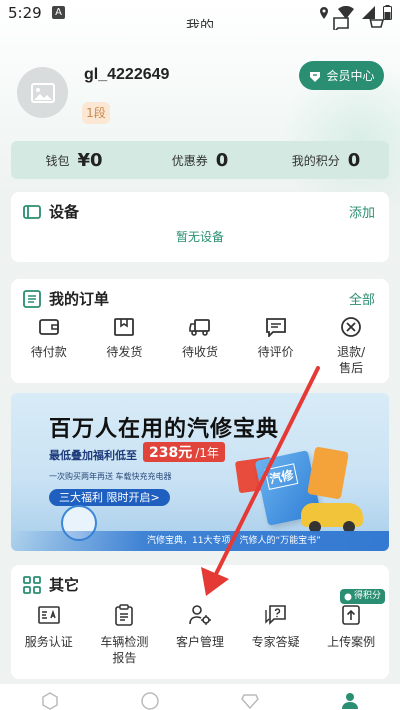 Image resolution: width=400 pixels, height=710 pixels. Describe the element at coordinates (315, 76) in the screenshot. I see `member-shield-icon` at that location.